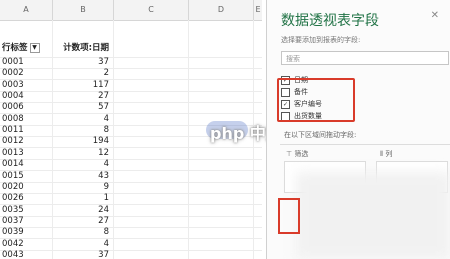 The height and width of the screenshot is (259, 450). What do you see at coordinates (83, 85) in the screenshot?
I see `count-cell: 117` at bounding box center [83, 85].